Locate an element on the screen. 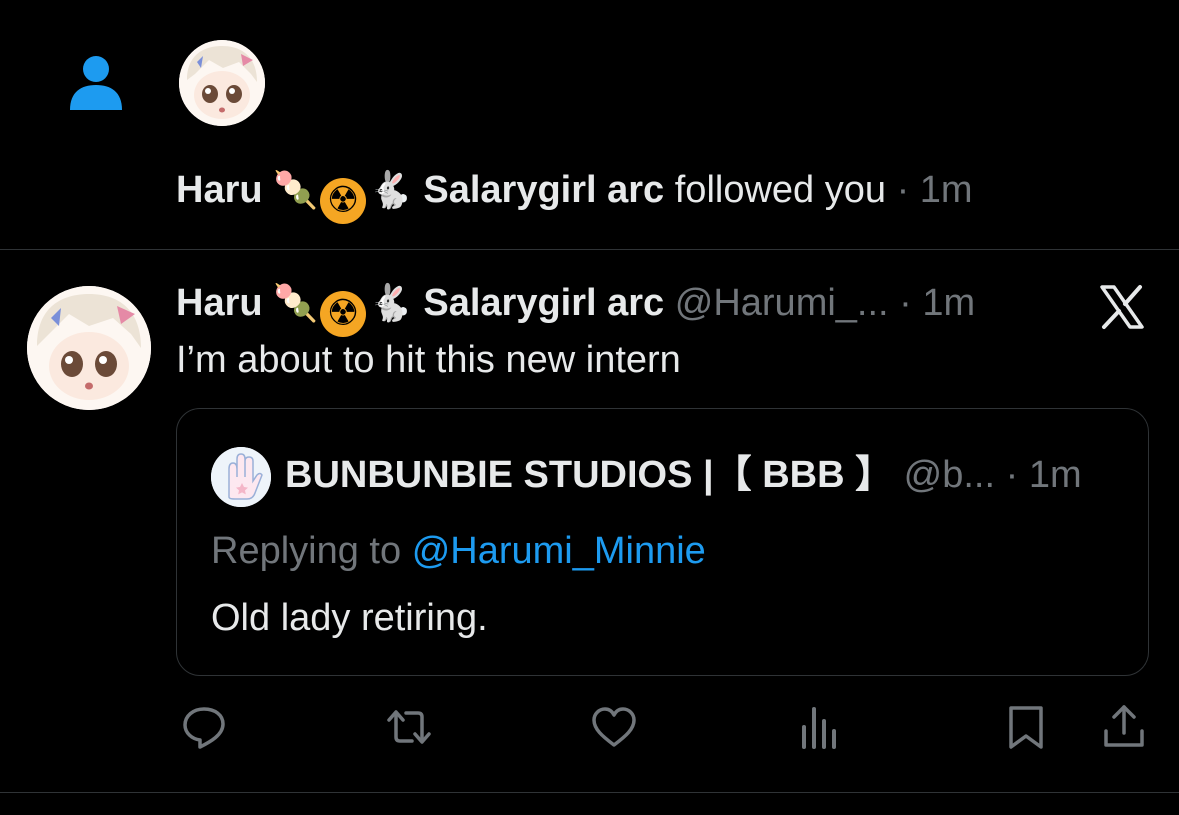  views-icon is located at coordinates (819, 728).